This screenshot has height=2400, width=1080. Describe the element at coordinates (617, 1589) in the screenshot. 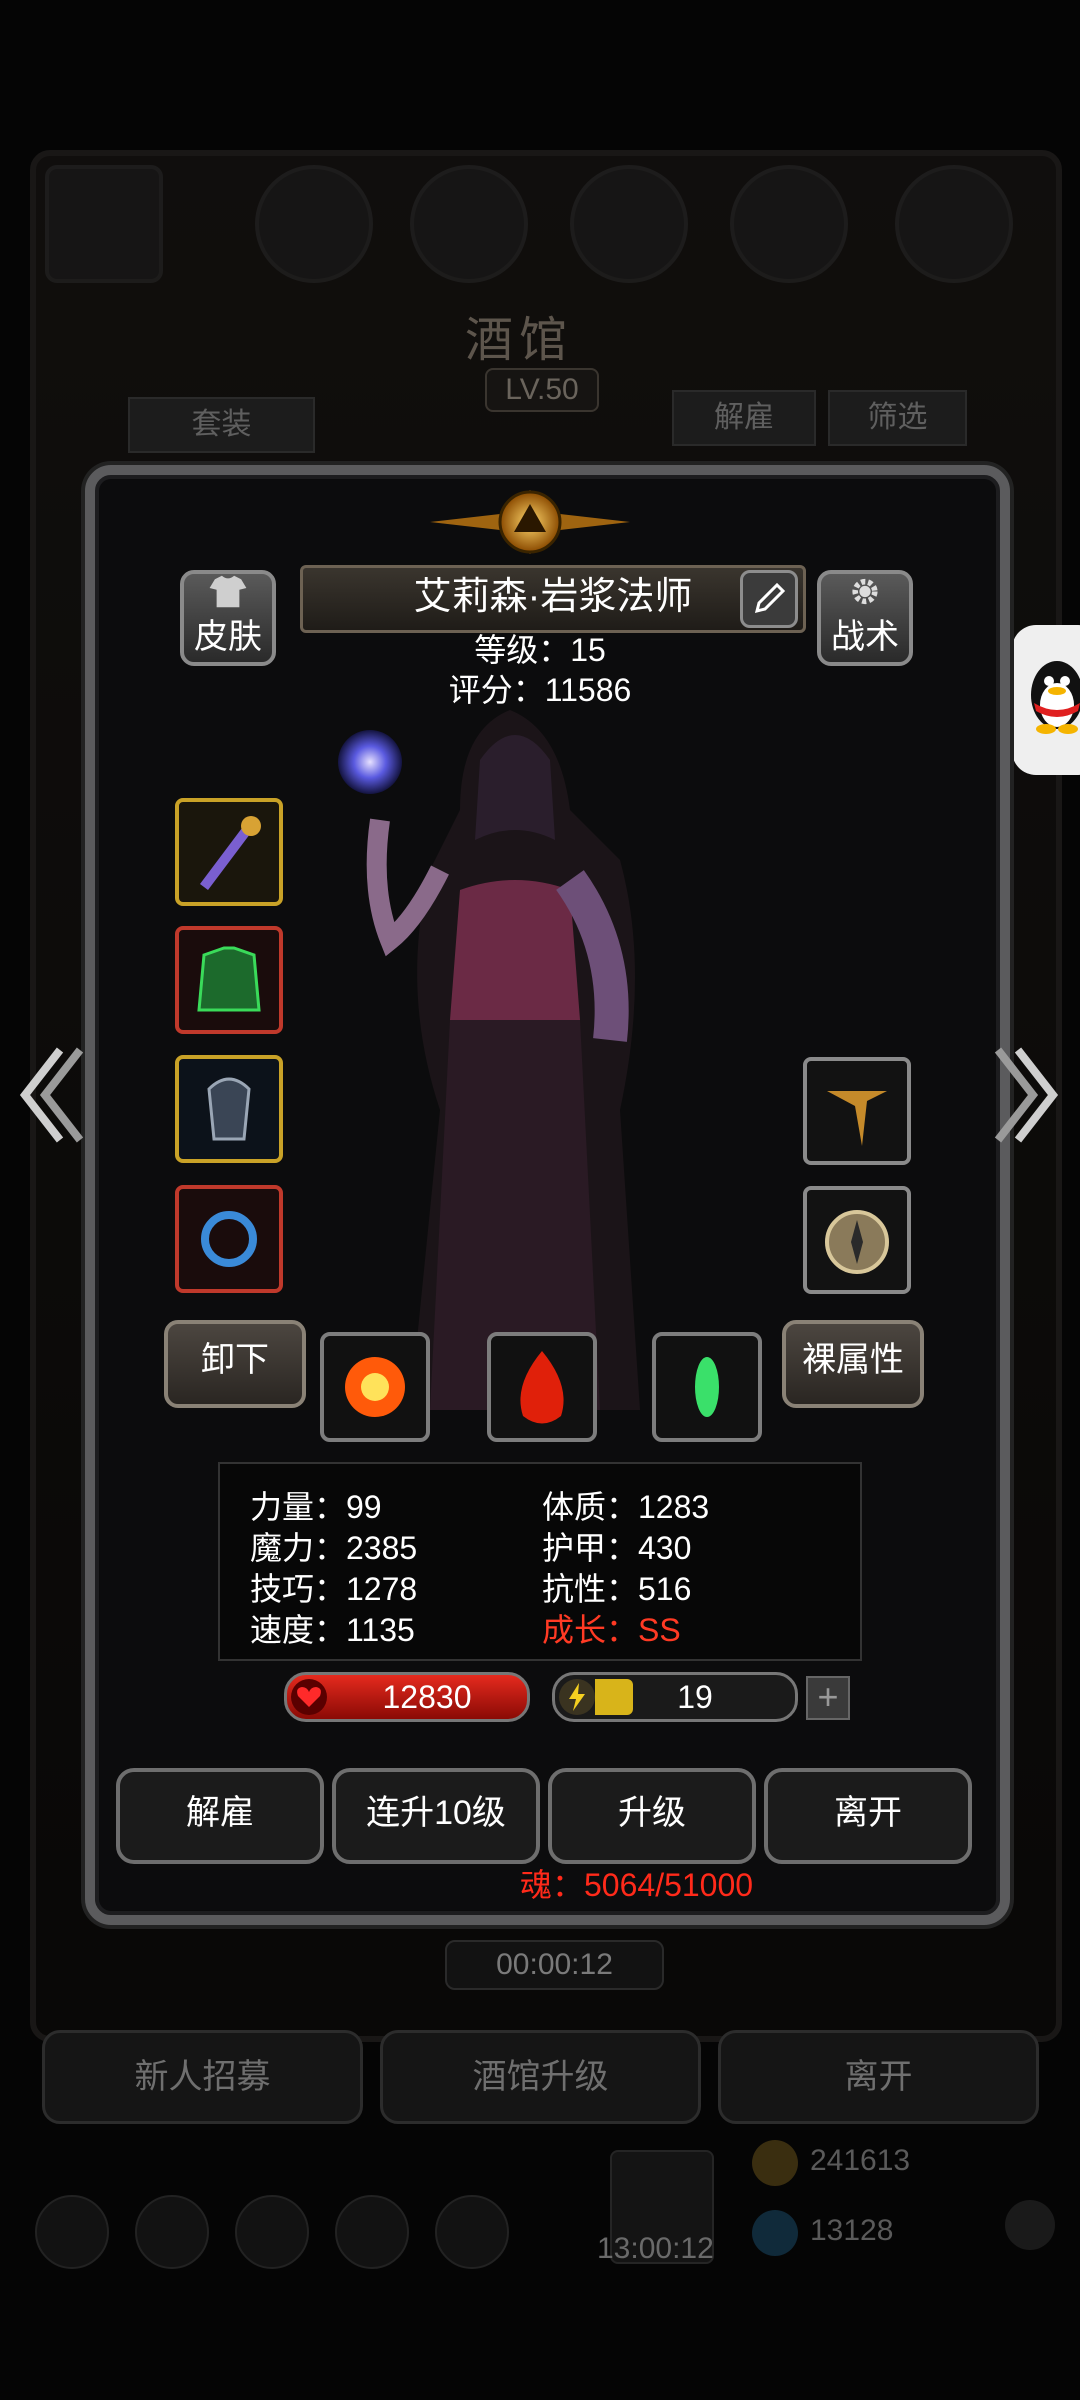

I see `stat-resistance: 抗性：516` at that location.